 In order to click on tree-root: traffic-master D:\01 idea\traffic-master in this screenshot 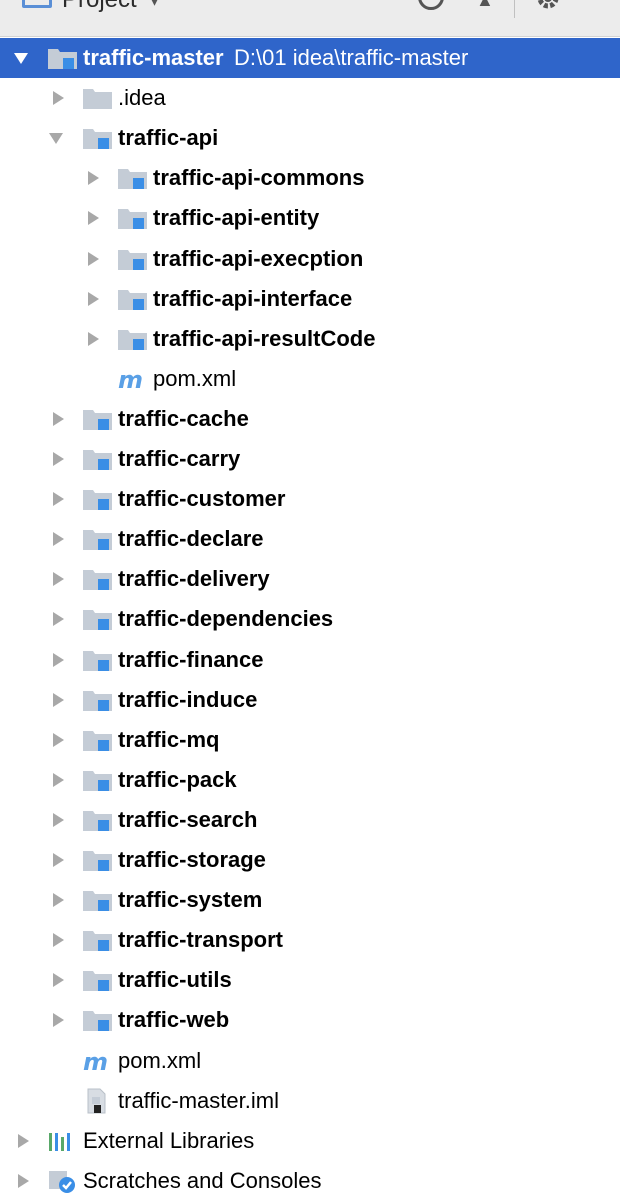, I will do `click(310, 58)`.